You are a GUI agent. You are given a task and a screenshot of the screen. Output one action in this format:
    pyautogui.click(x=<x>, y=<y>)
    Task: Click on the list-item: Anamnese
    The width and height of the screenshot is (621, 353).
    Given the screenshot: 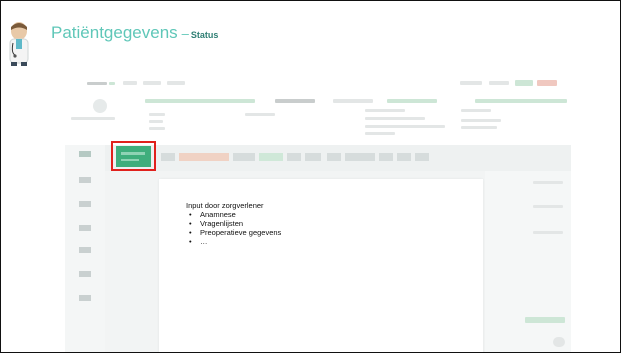 What is the action you would take?
    pyautogui.click(x=271, y=214)
    